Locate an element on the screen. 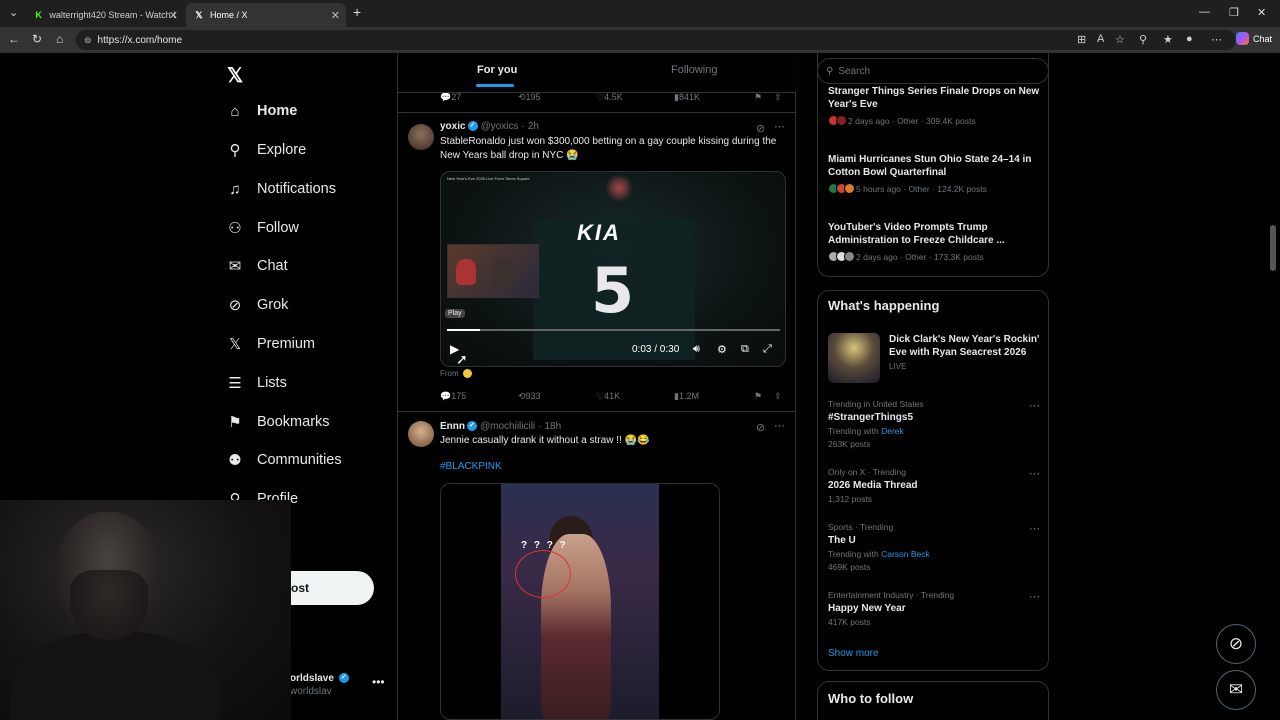  post-actions: 💬 175 ⟲ 933 ♡ 41K ▮ 1.2M ⚑ ⇪ is located at coordinates (615, 398).